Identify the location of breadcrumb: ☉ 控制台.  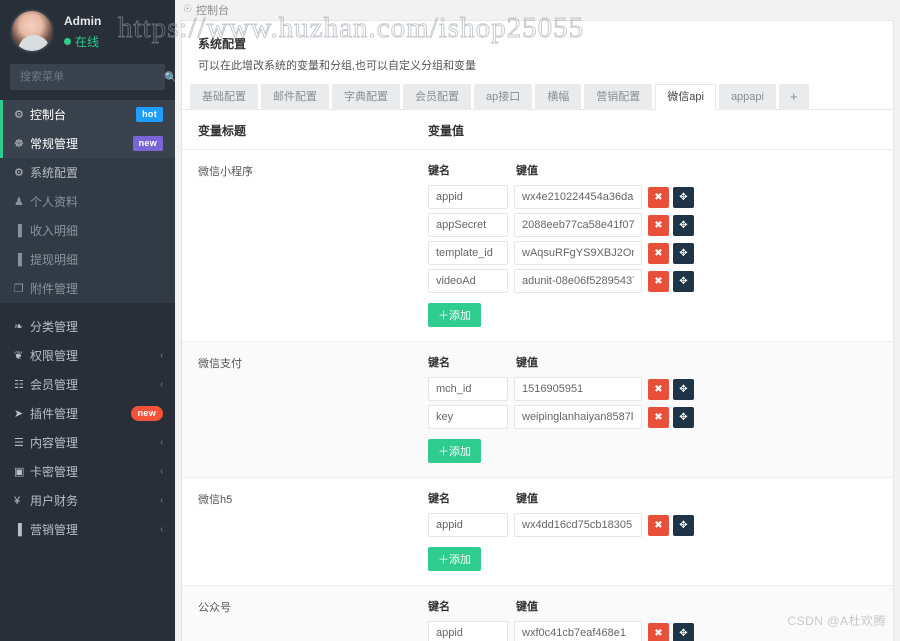
(537, 8).